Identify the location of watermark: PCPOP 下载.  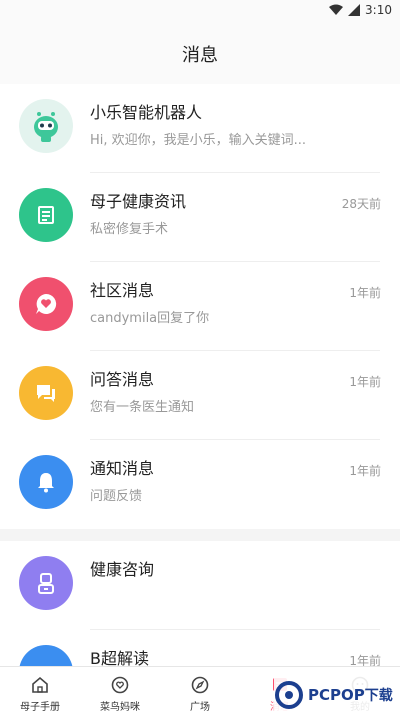
(334, 695).